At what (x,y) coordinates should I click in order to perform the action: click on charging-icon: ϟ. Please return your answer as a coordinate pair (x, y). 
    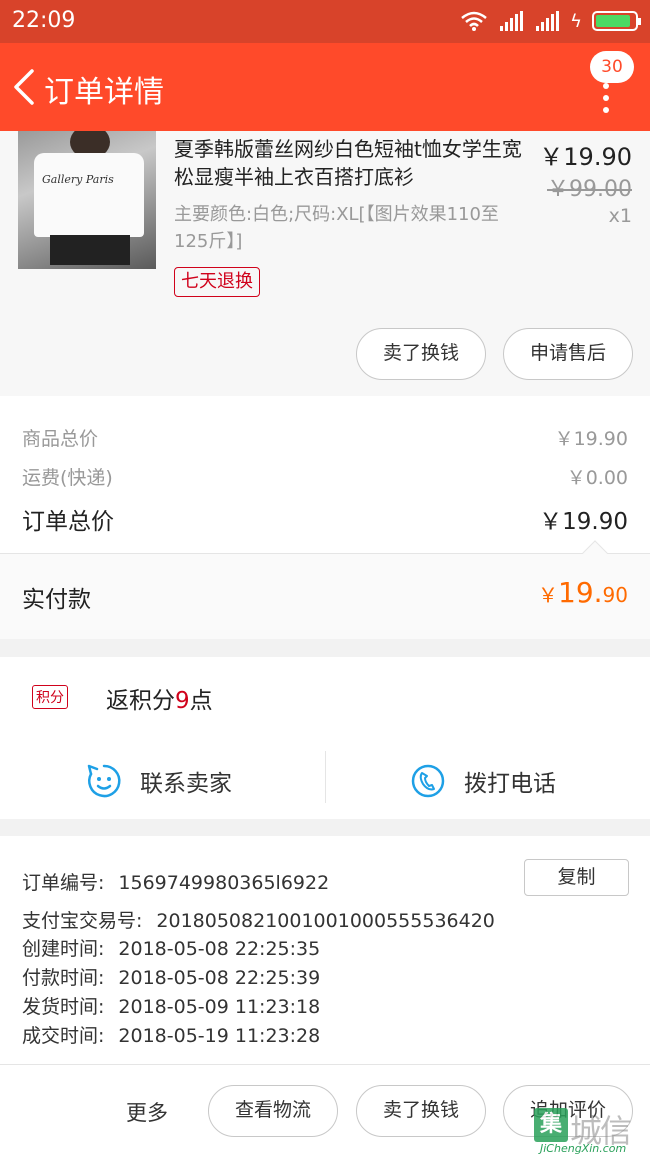
    Looking at the image, I should click on (576, 21).